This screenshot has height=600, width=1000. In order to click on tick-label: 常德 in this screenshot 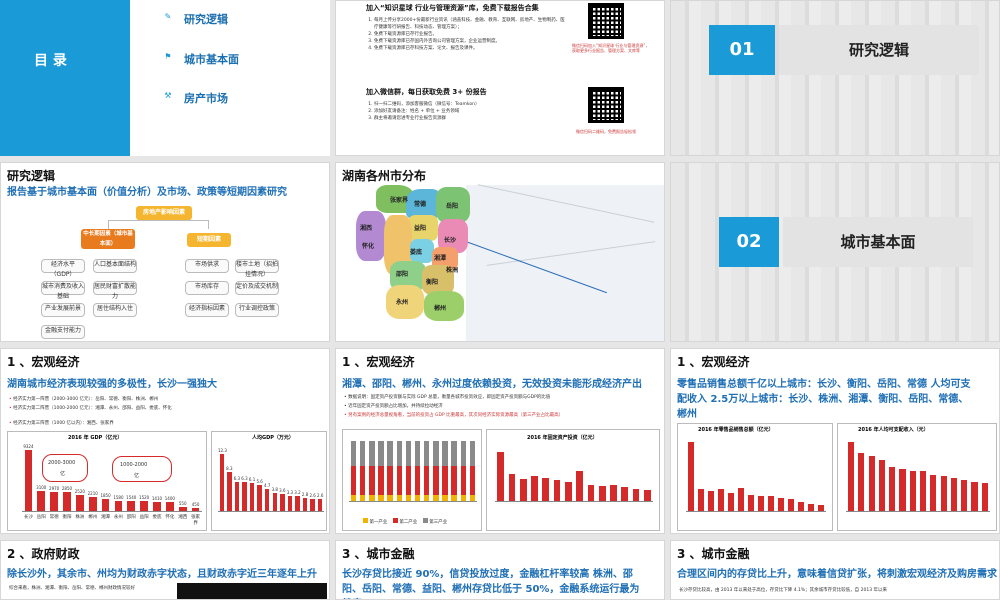, I will do `click(54, 517)`.